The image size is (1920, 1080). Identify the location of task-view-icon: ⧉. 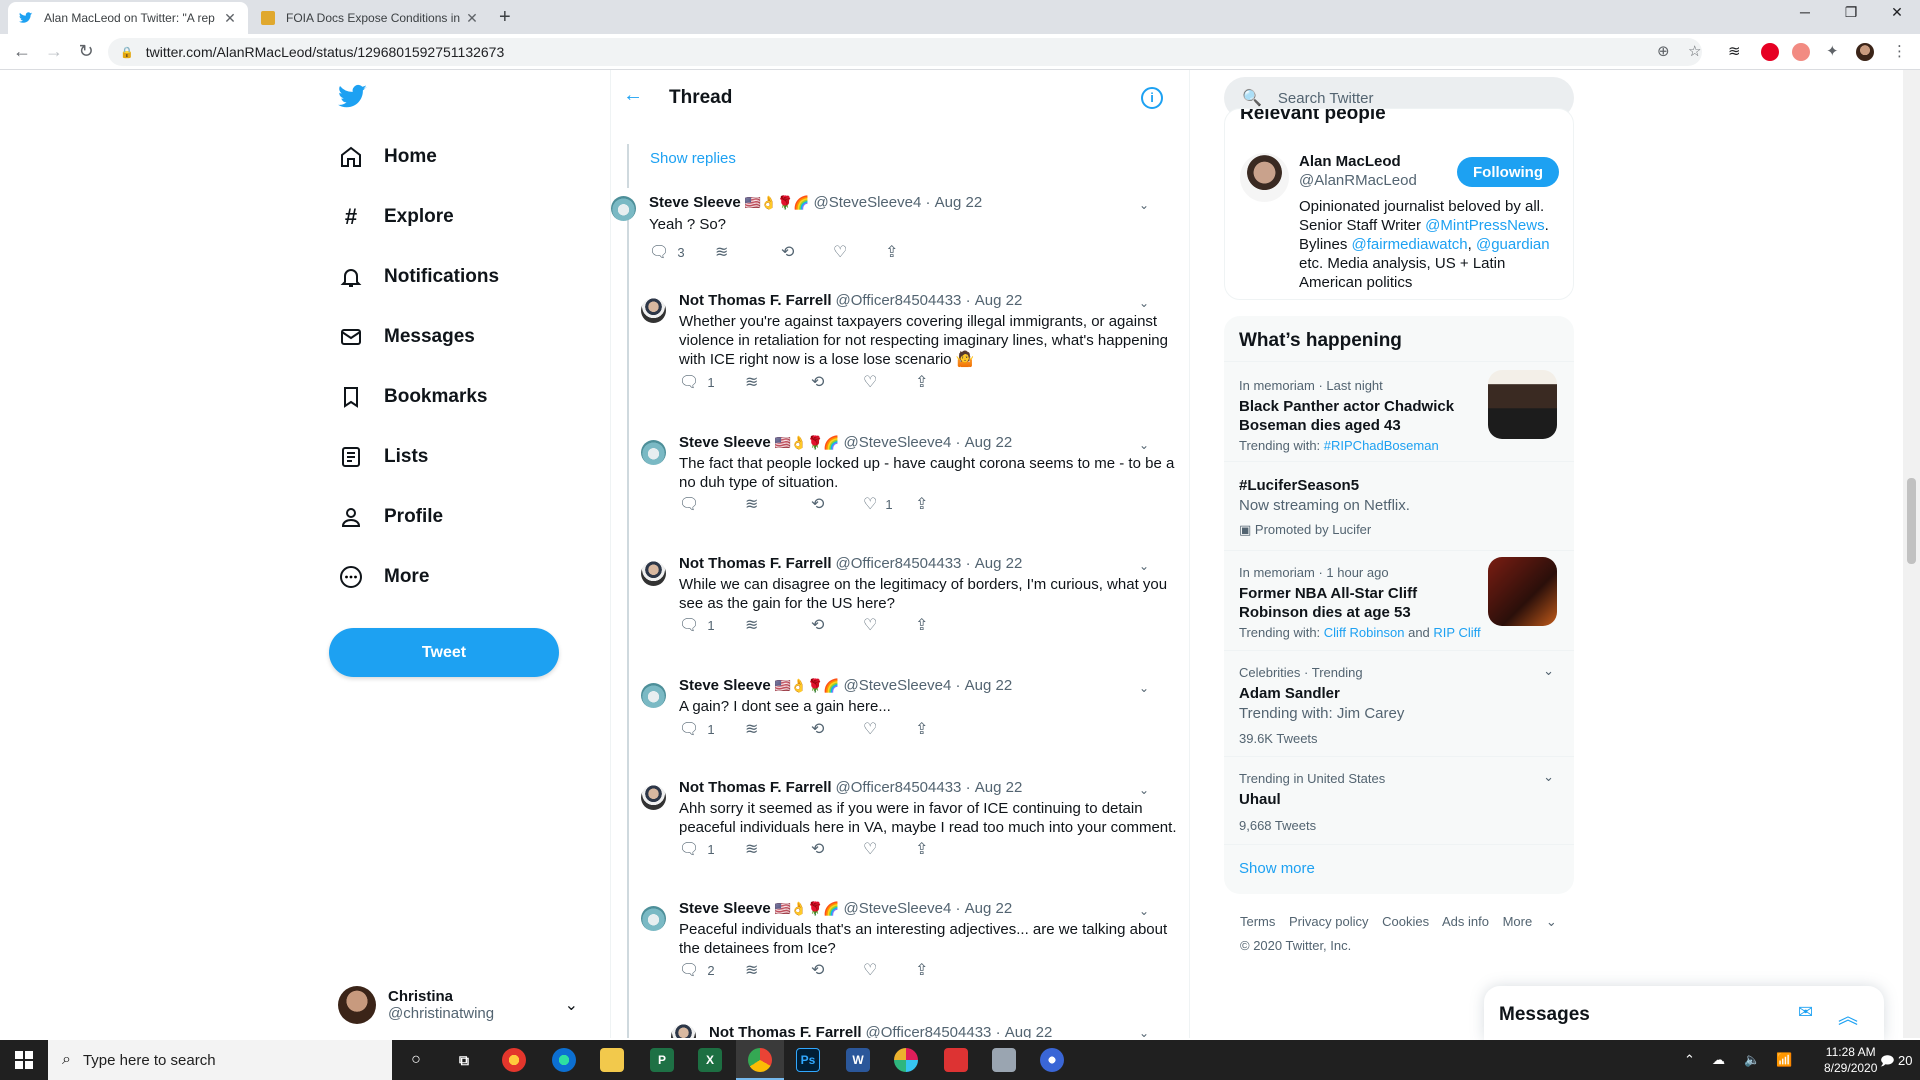
(464, 1060).